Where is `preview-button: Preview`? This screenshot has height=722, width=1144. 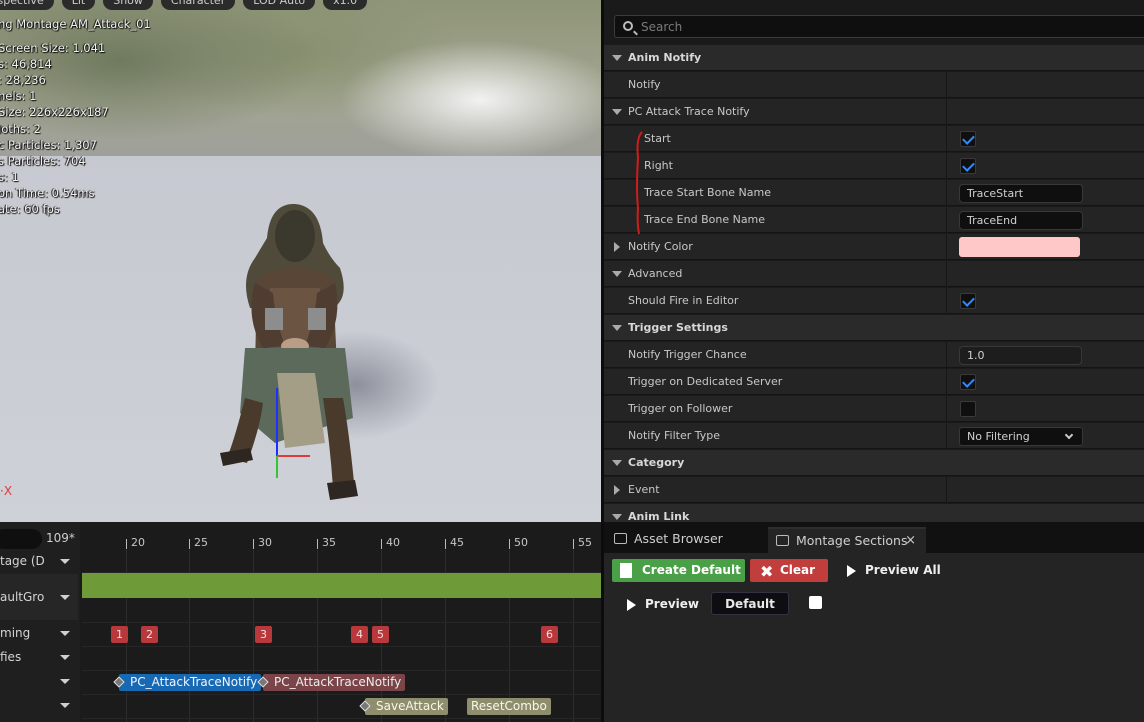
preview-button: Preview is located at coordinates (669, 604).